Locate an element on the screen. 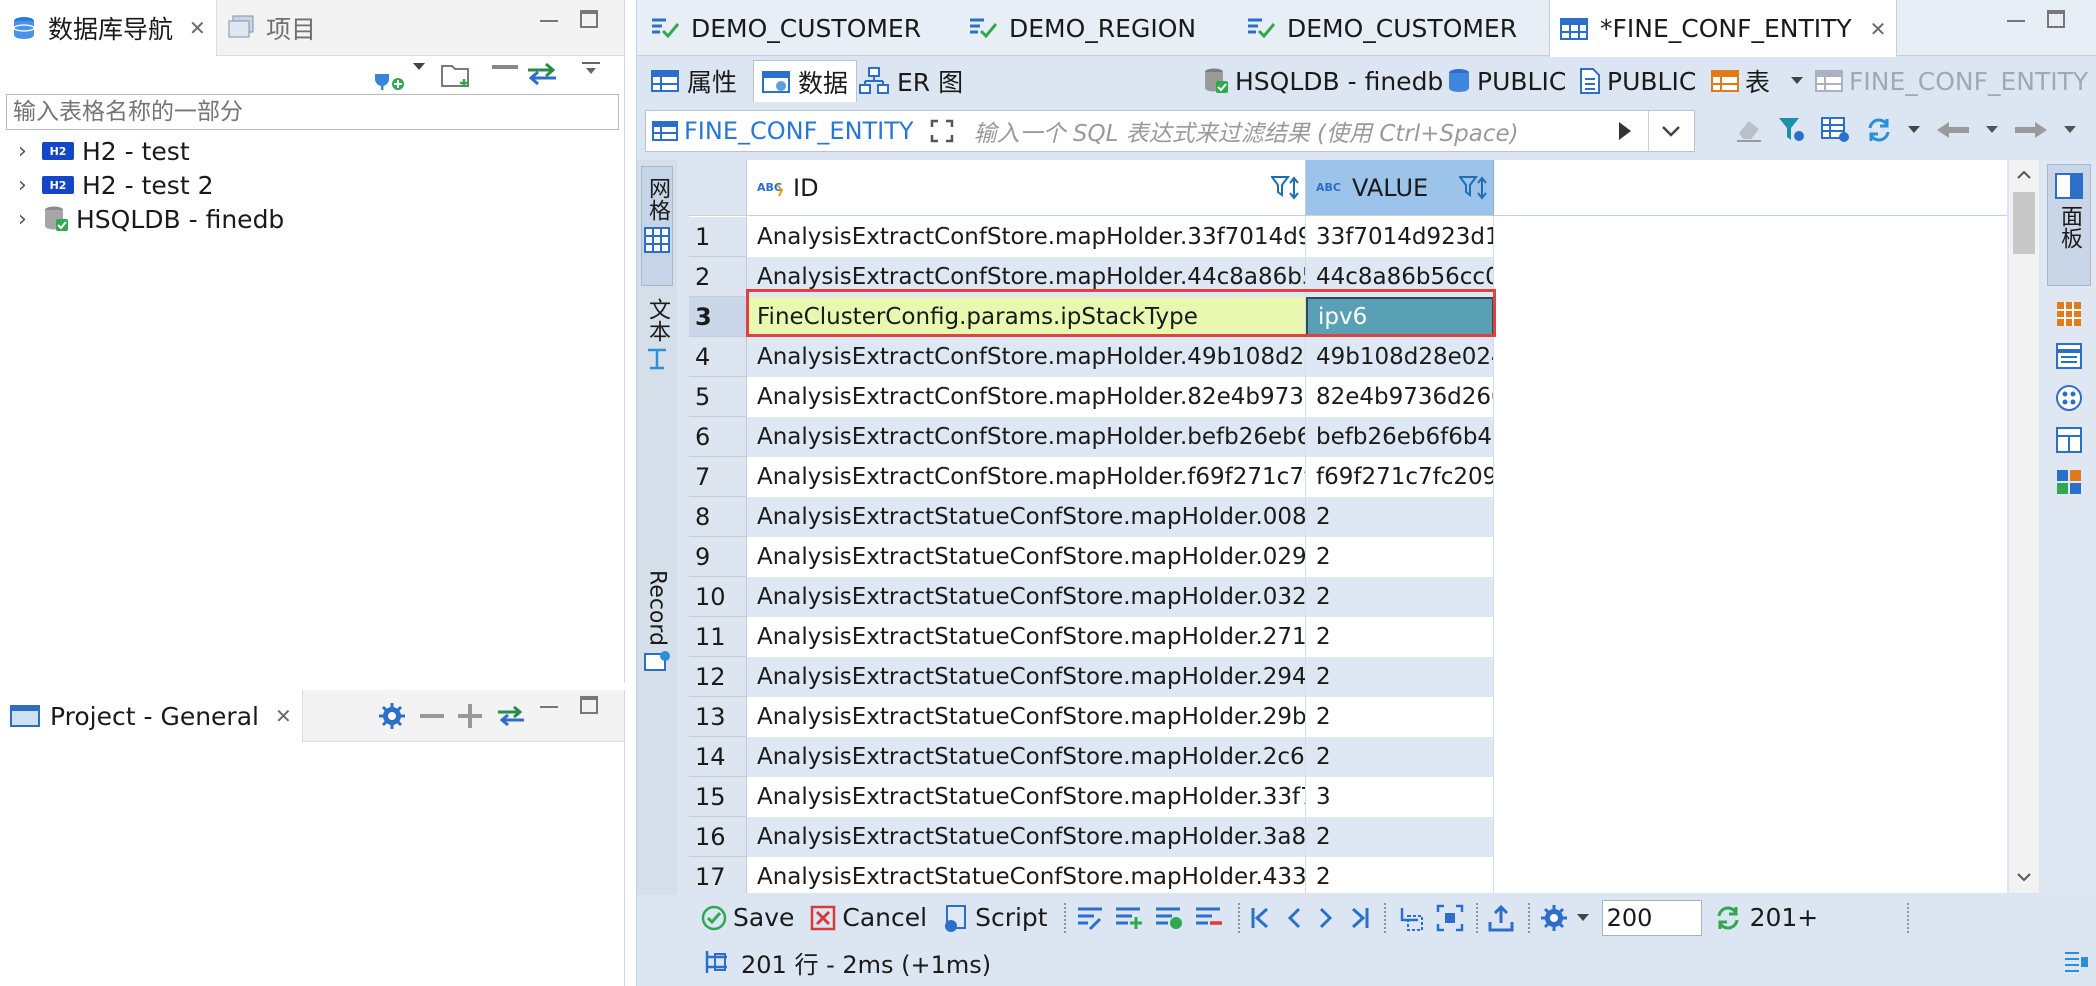  fetch-size-input: 200 is located at coordinates (1651, 917).